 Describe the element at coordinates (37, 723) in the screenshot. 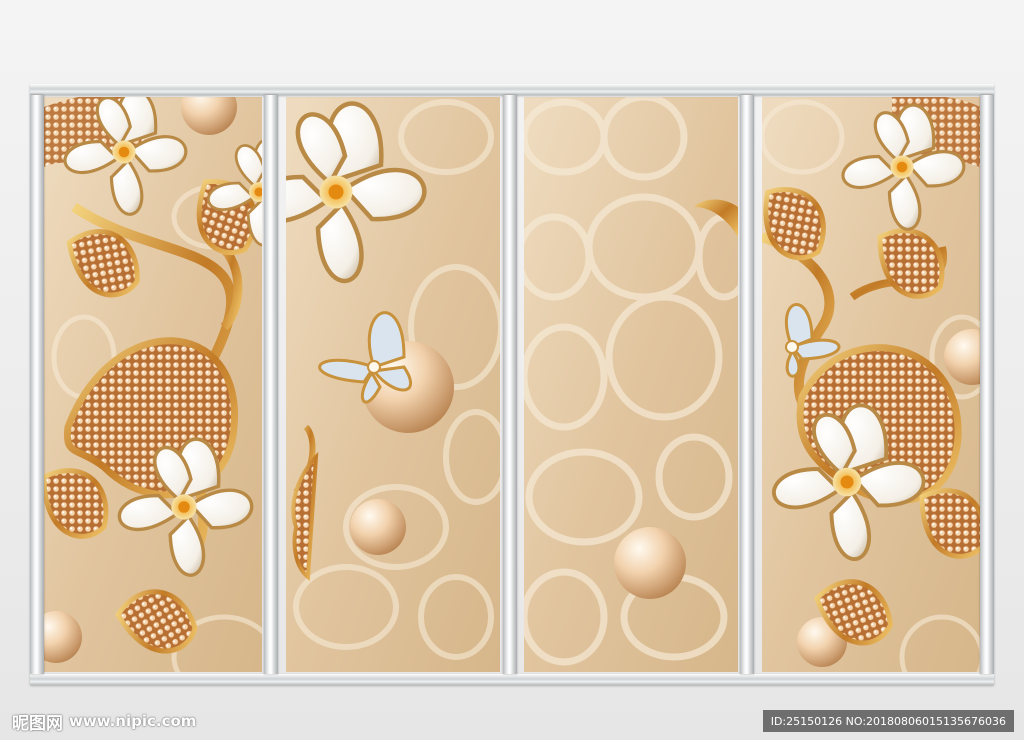

I see `watermark-brand: 昵图网` at that location.